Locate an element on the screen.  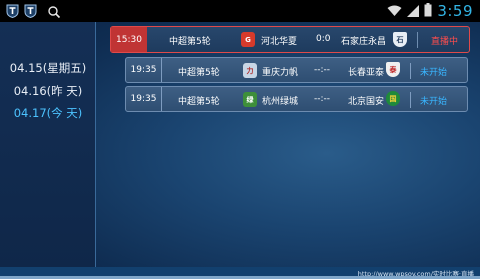
match-row: 19:35 中超第5轮 绿 杭州绿城 --:-- 北京国安 国 未开始 is located at coordinates (296, 99).